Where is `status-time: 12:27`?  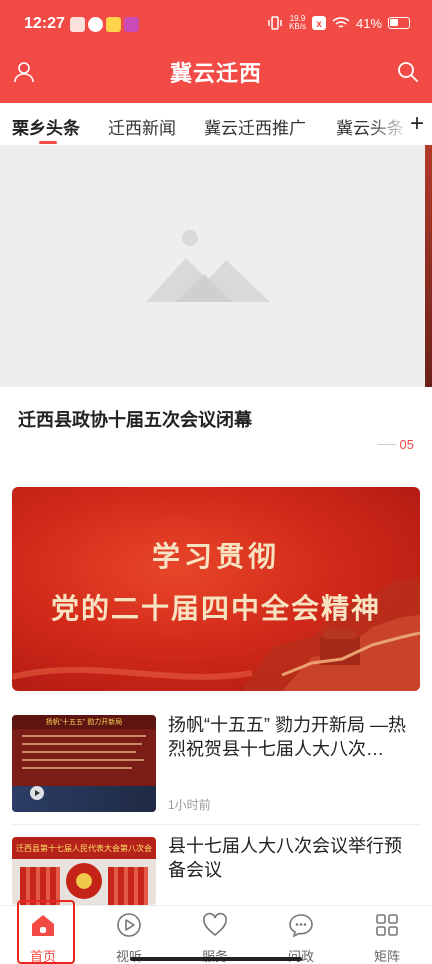
status-time: 12:27 is located at coordinates (44, 23).